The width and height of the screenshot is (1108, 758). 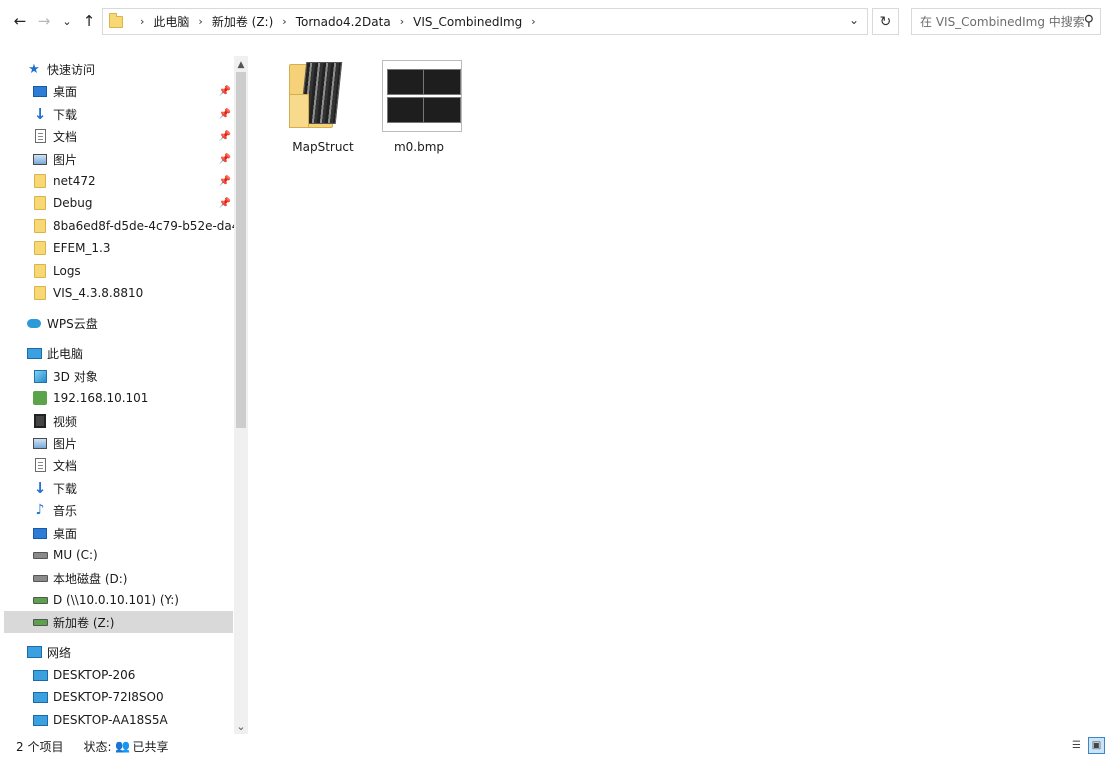 I want to click on file-name: m0.bmp, so click(x=419, y=147).